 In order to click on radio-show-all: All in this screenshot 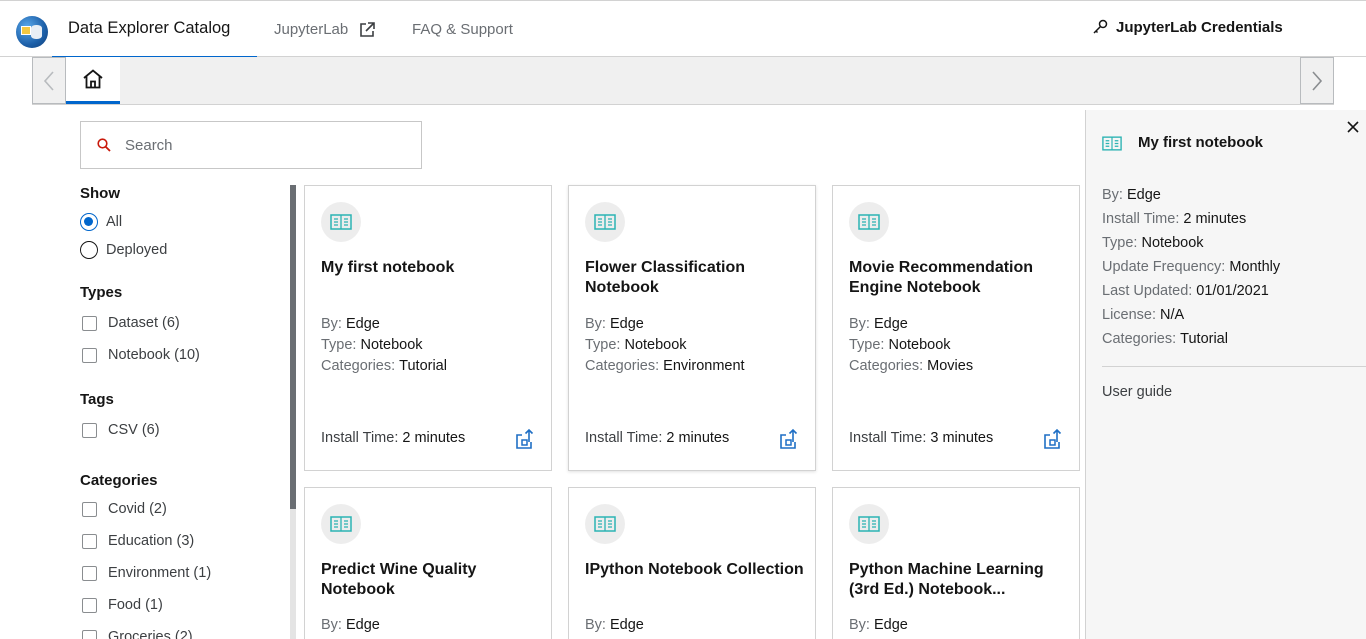, I will do `click(185, 222)`.